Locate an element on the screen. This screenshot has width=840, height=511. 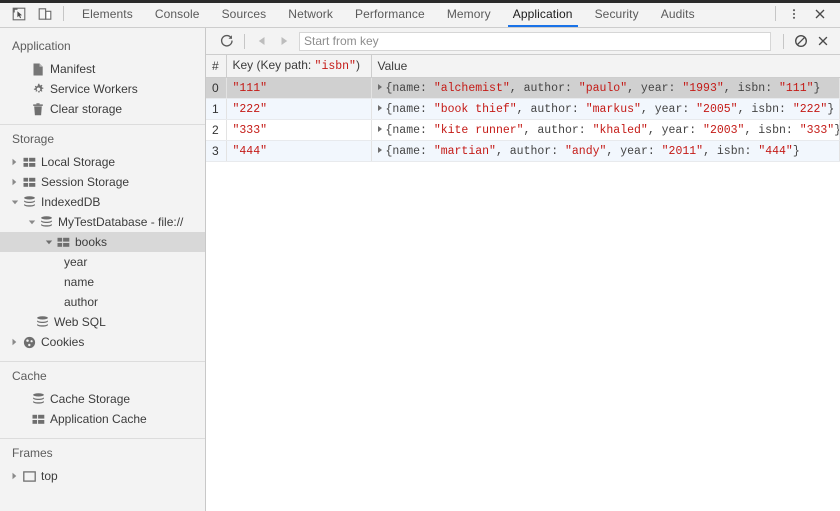
table-header-row: # Key (Key path: "isbn") Value is located at coordinates (523, 66).